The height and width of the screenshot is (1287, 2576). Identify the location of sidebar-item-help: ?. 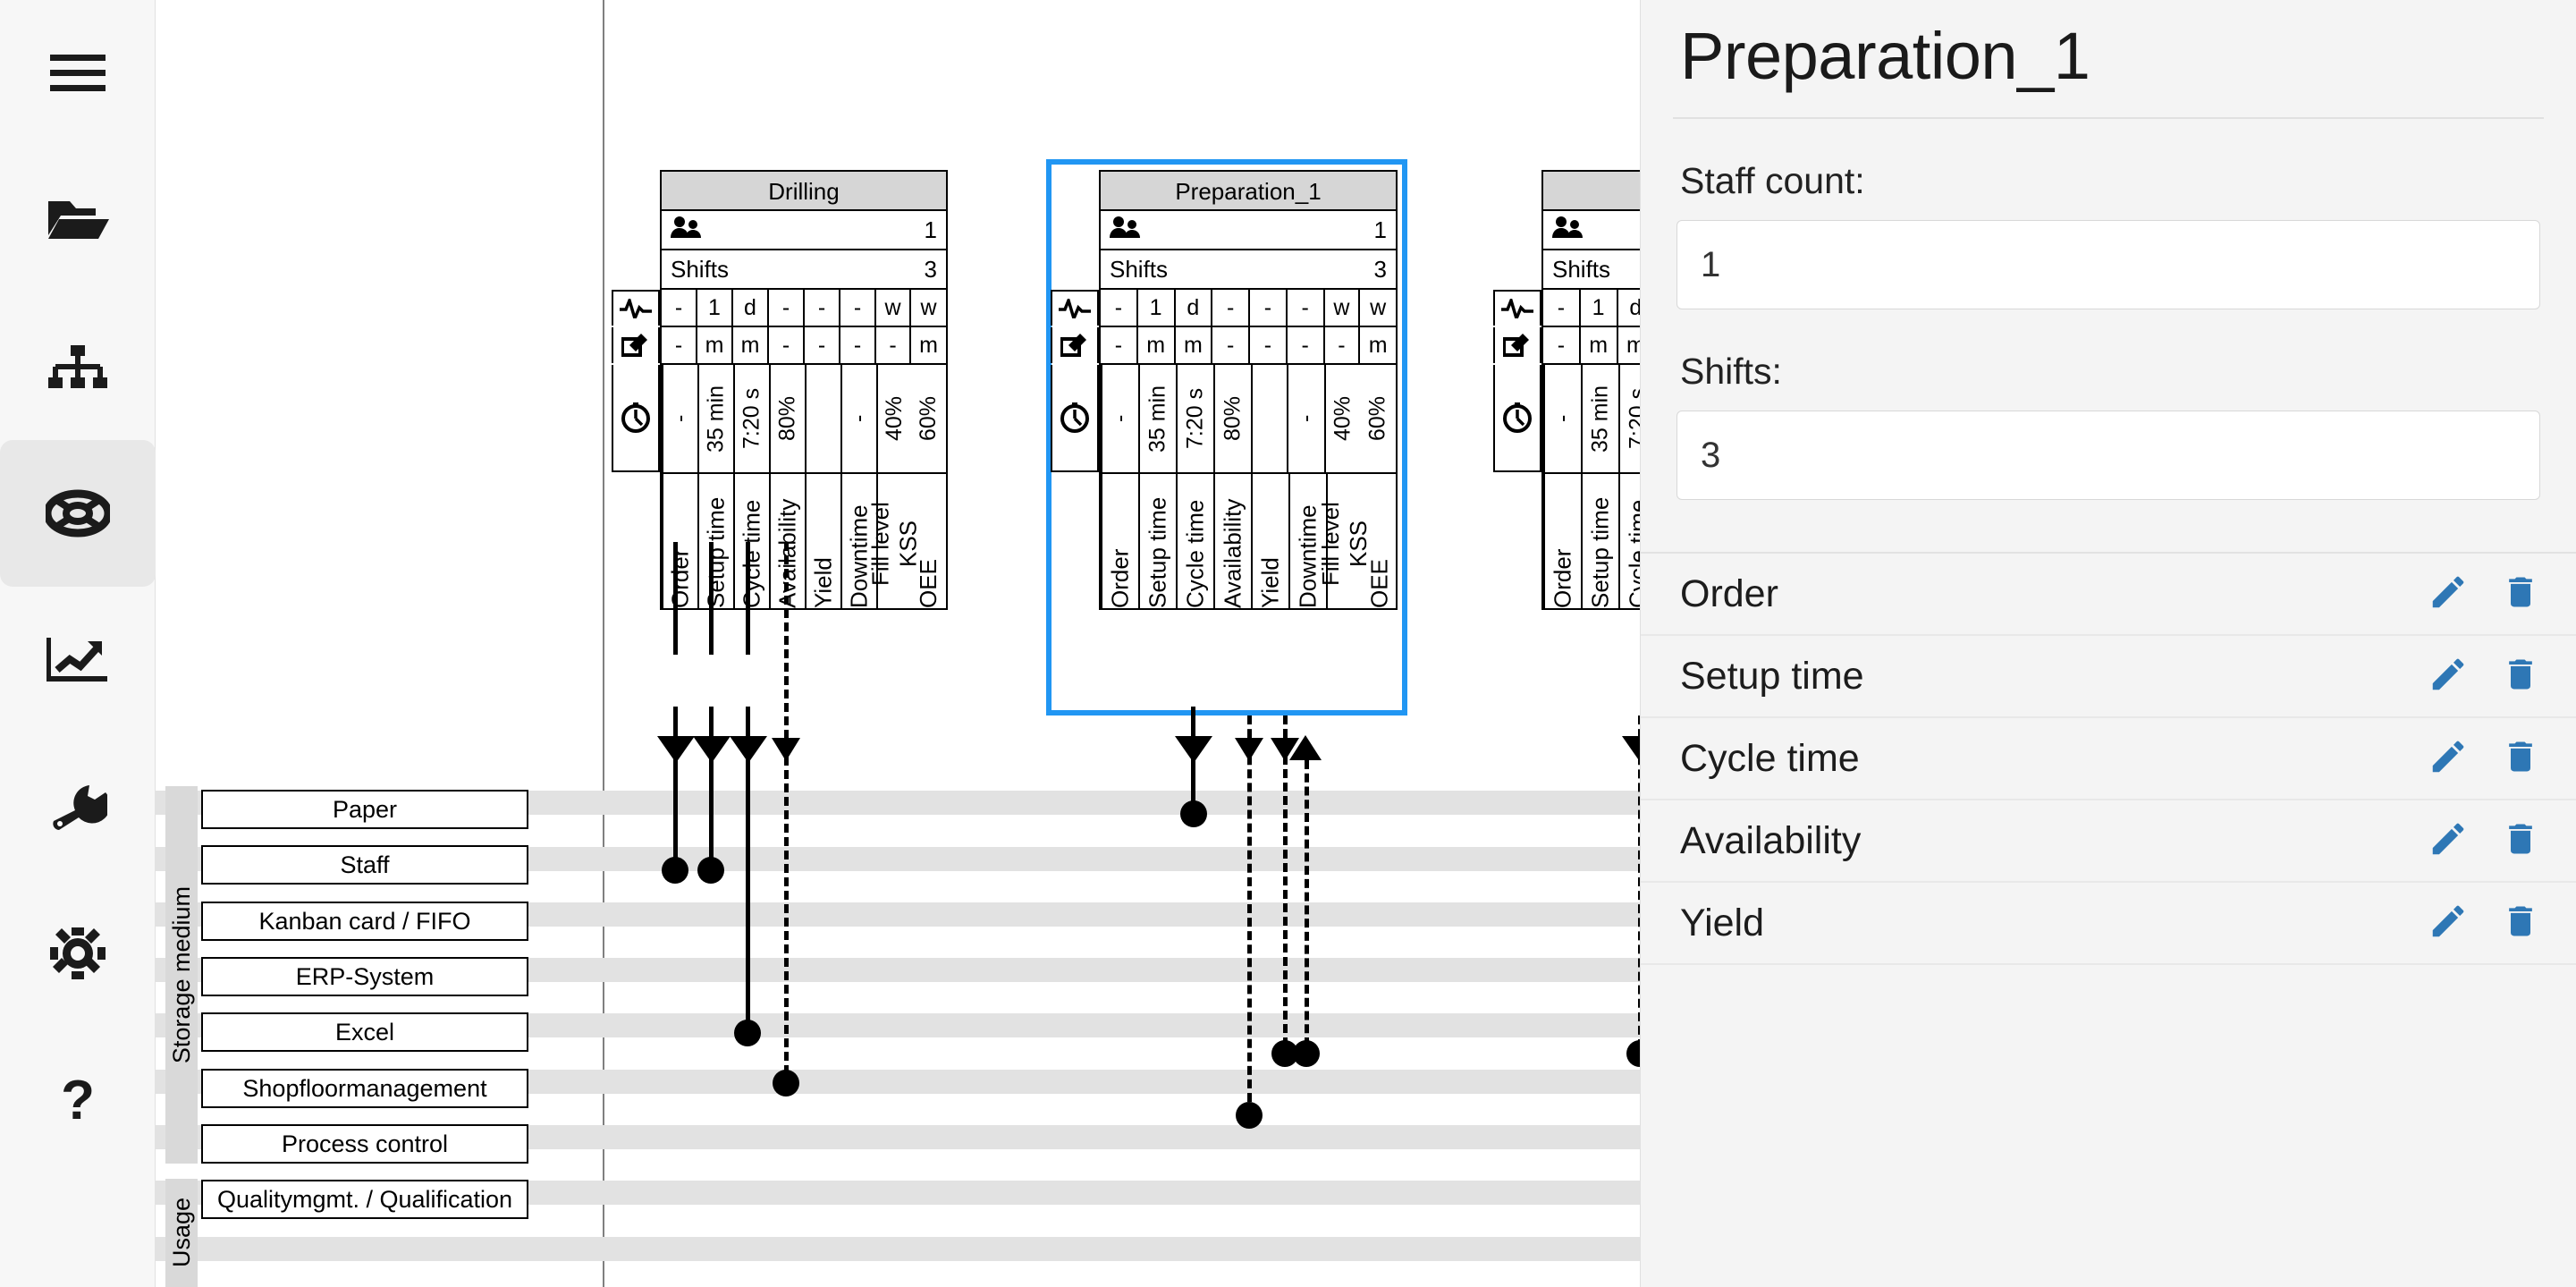
(78, 1100).